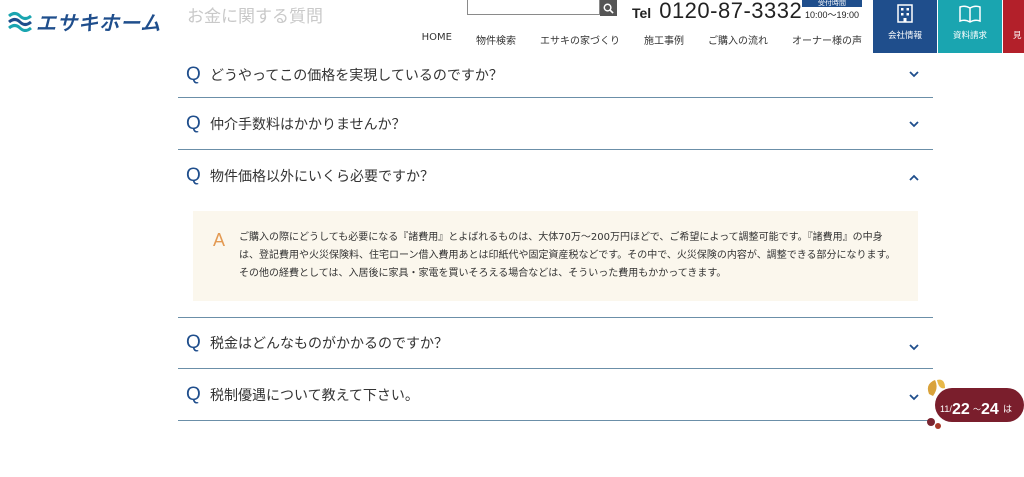 The height and width of the screenshot is (477, 1024). I want to click on event-date-badge: 11/ 22 〜 24 は, so click(973, 404).